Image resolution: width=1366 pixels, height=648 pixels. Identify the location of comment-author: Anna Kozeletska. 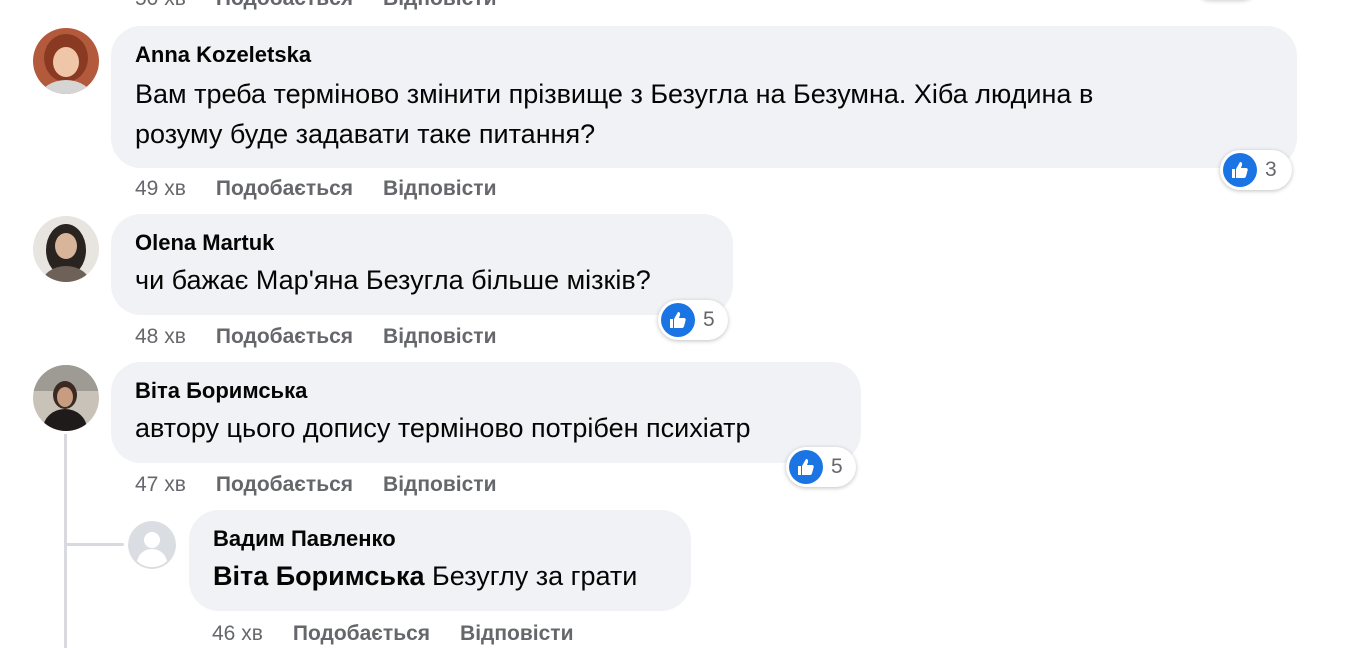
(704, 55).